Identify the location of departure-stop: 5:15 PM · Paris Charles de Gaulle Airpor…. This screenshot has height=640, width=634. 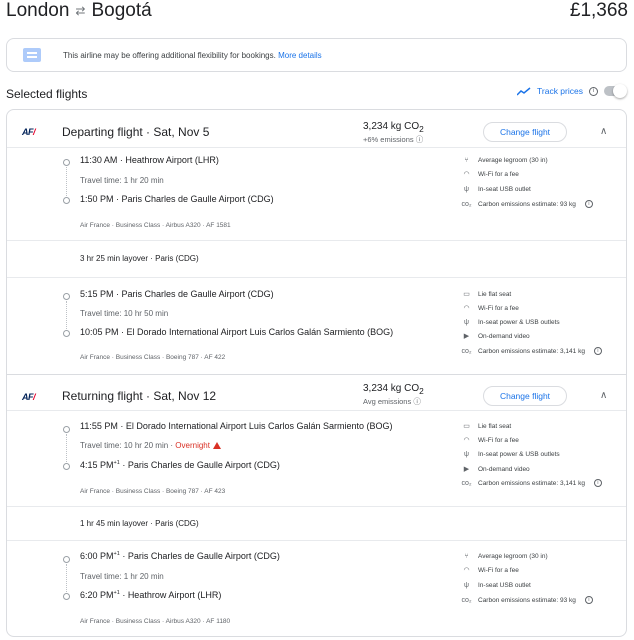
(177, 294).